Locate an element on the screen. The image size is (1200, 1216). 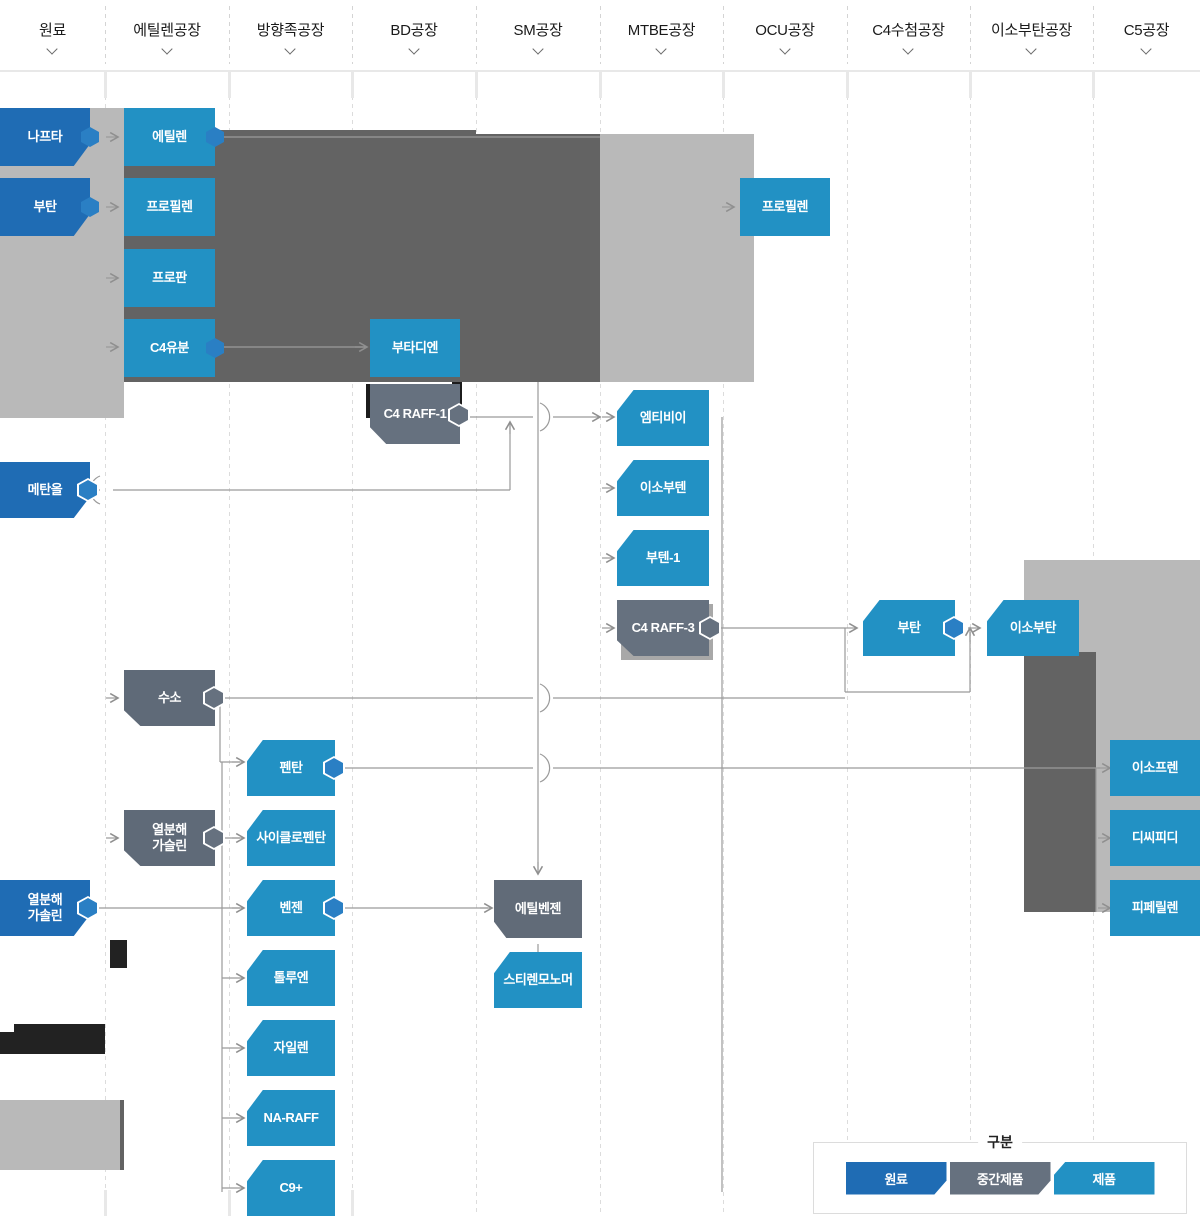
node-naphtha-label: 나프타 is located at coordinates (45, 137).